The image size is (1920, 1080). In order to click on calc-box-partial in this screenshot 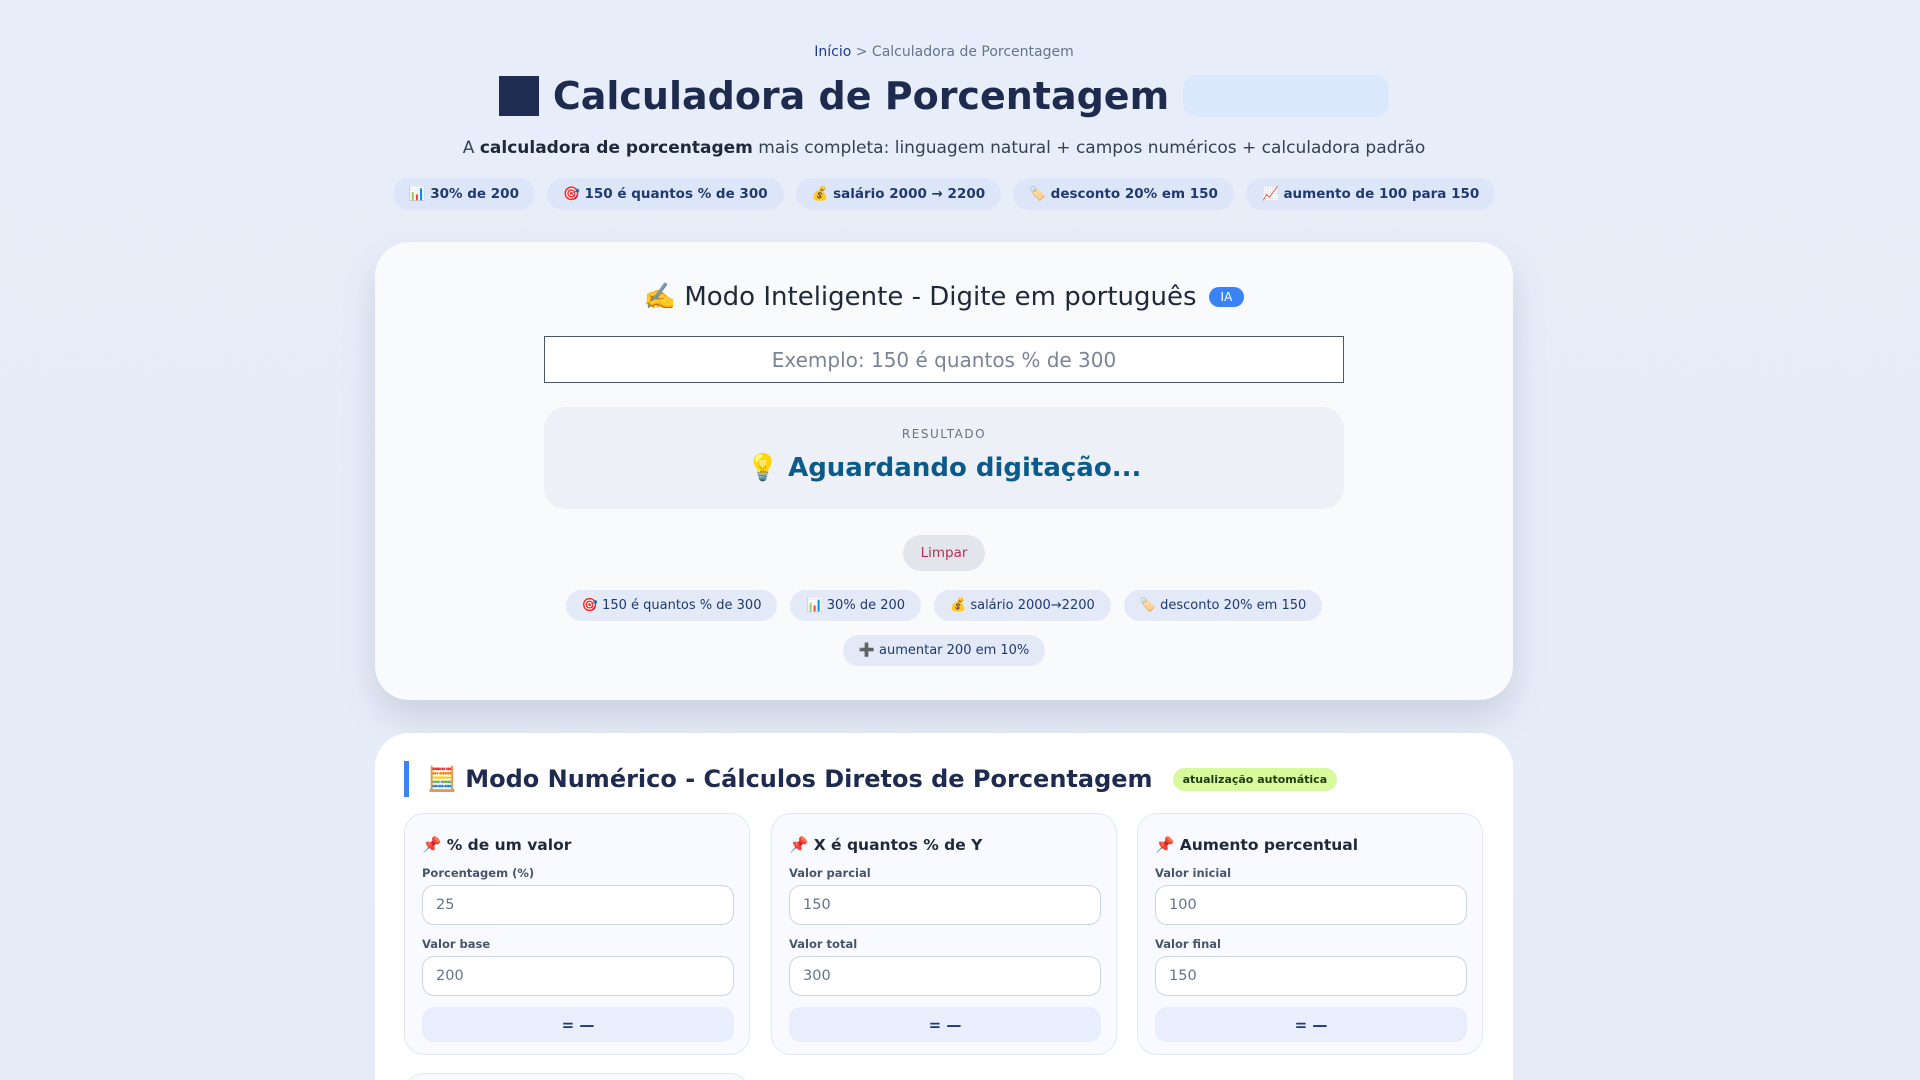, I will do `click(577, 1076)`.